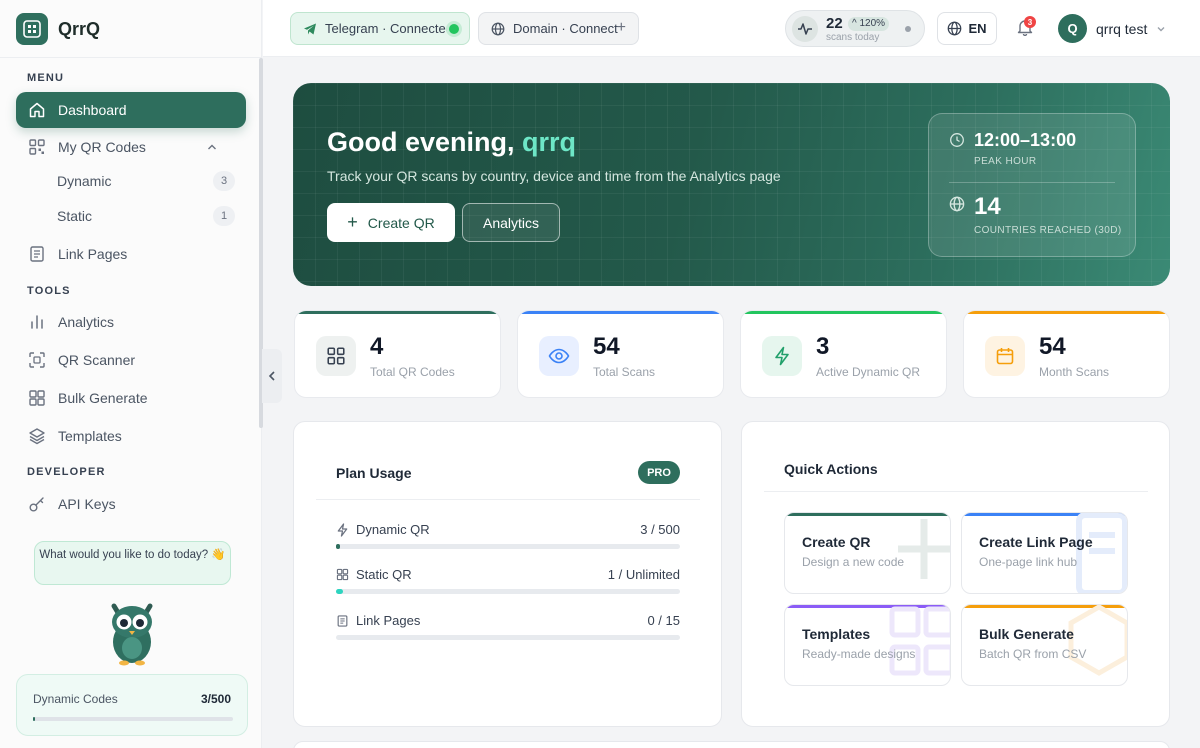 This screenshot has height=748, width=1200. What do you see at coordinates (389, 28) in the screenshot?
I see `telegram-status-label: Telegram · Connected` at bounding box center [389, 28].